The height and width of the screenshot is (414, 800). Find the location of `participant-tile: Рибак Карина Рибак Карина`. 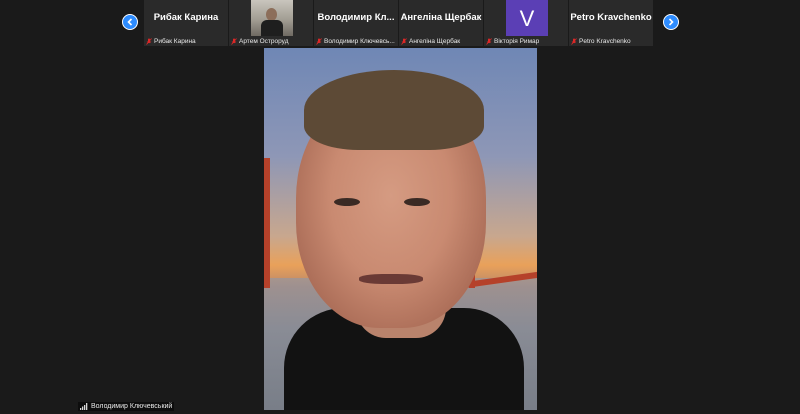

participant-tile: Рибак Карина Рибак Карина is located at coordinates (186, 23).